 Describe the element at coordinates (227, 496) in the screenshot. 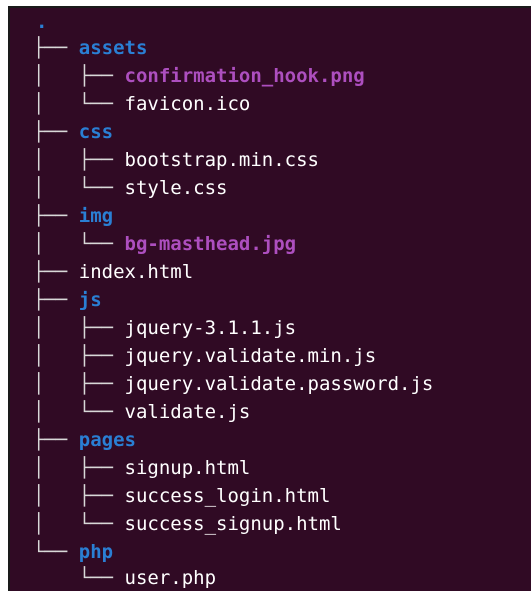

I see `file-name: success_login.html` at that location.